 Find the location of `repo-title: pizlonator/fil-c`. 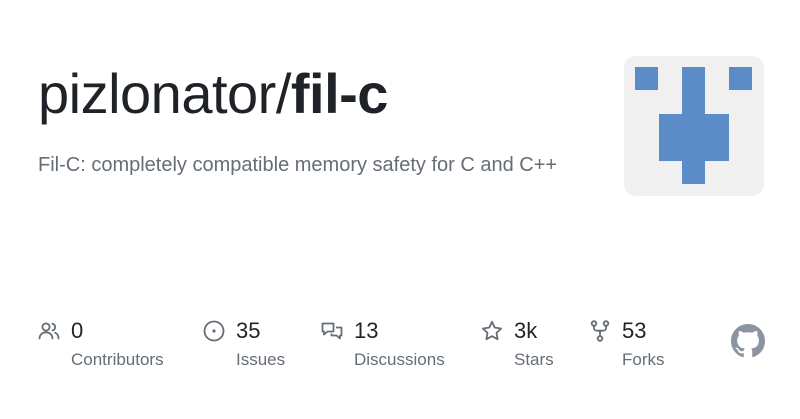

repo-title: pizlonator/fil-c is located at coordinates (213, 94).